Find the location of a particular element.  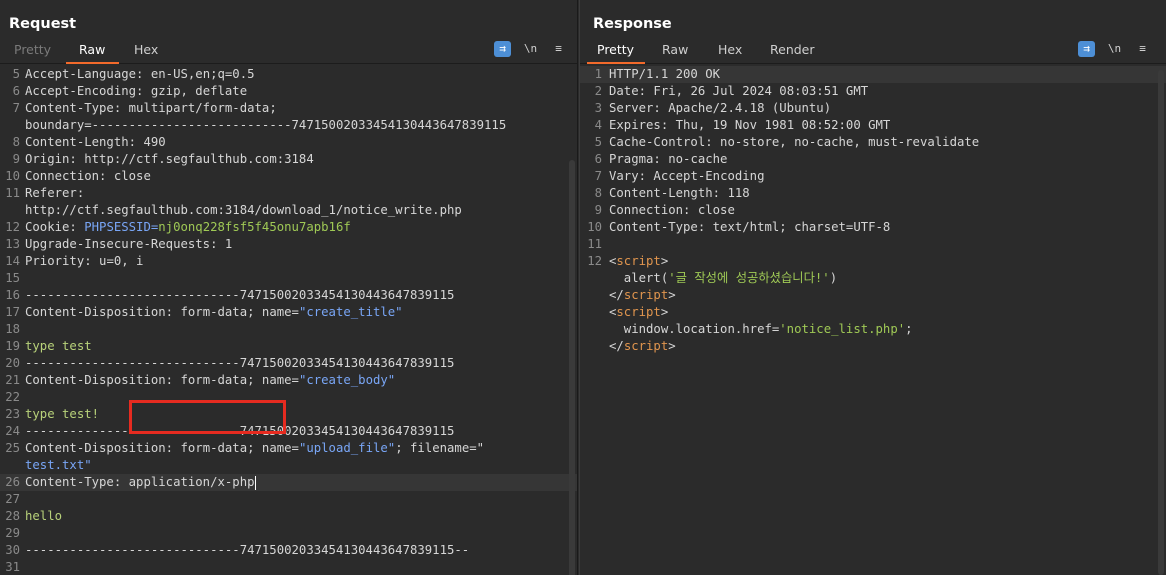

request-scrollbar is located at coordinates (572, 367).